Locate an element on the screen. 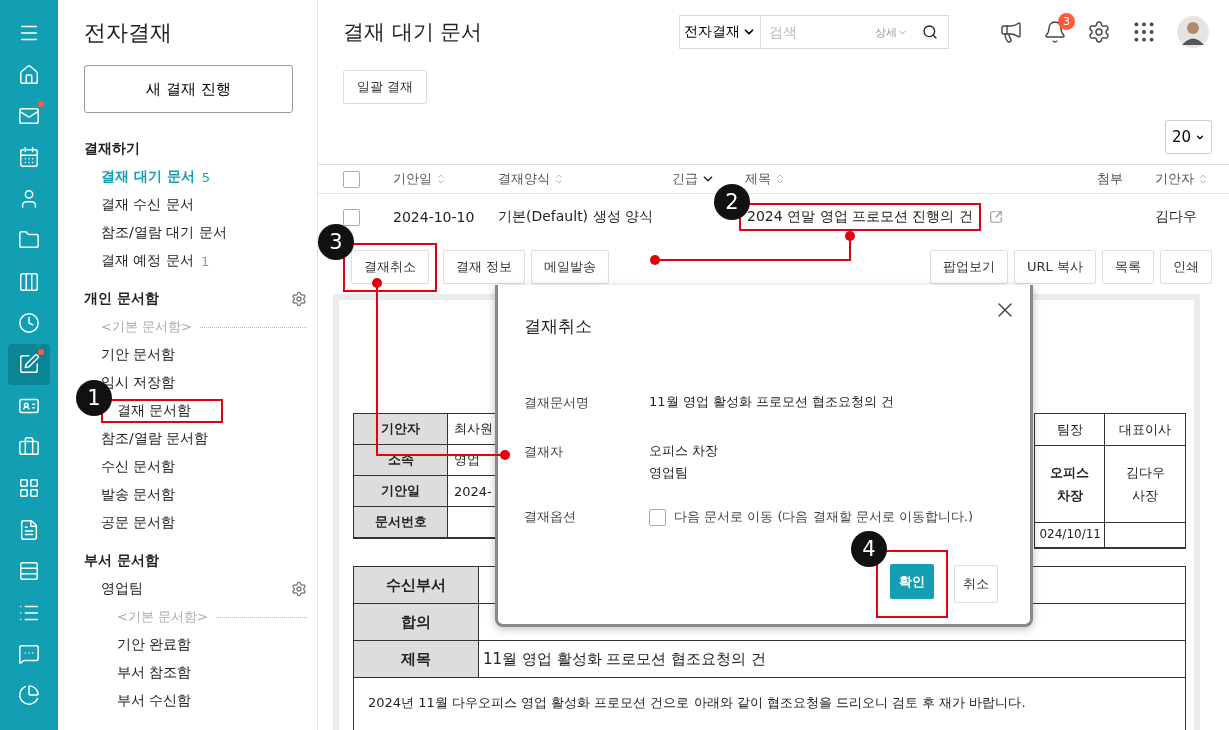 This screenshot has width=1229, height=730. action-button: 메일발송 is located at coordinates (570, 267).